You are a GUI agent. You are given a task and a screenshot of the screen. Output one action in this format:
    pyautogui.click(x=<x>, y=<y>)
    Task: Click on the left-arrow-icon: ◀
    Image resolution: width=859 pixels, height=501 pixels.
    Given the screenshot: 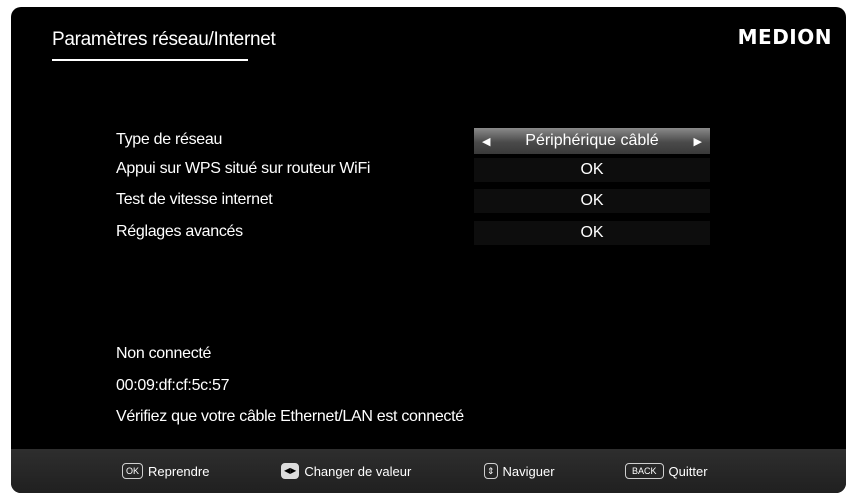 What is the action you would take?
    pyautogui.click(x=486, y=141)
    